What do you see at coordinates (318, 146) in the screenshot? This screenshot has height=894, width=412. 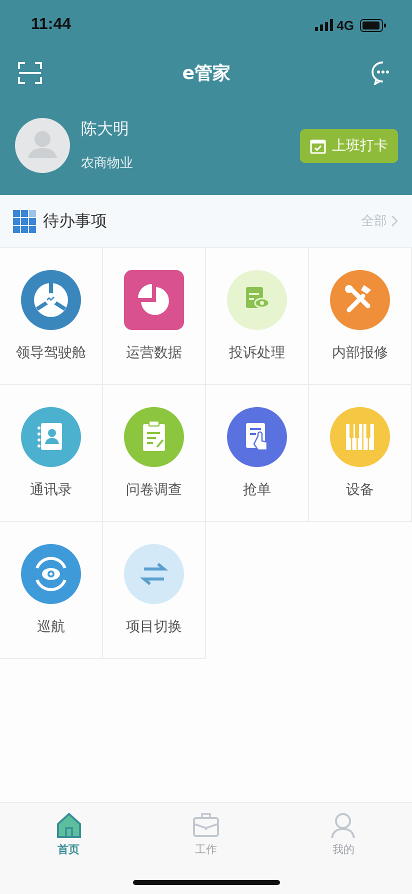 I see `calendar-check-icon` at bounding box center [318, 146].